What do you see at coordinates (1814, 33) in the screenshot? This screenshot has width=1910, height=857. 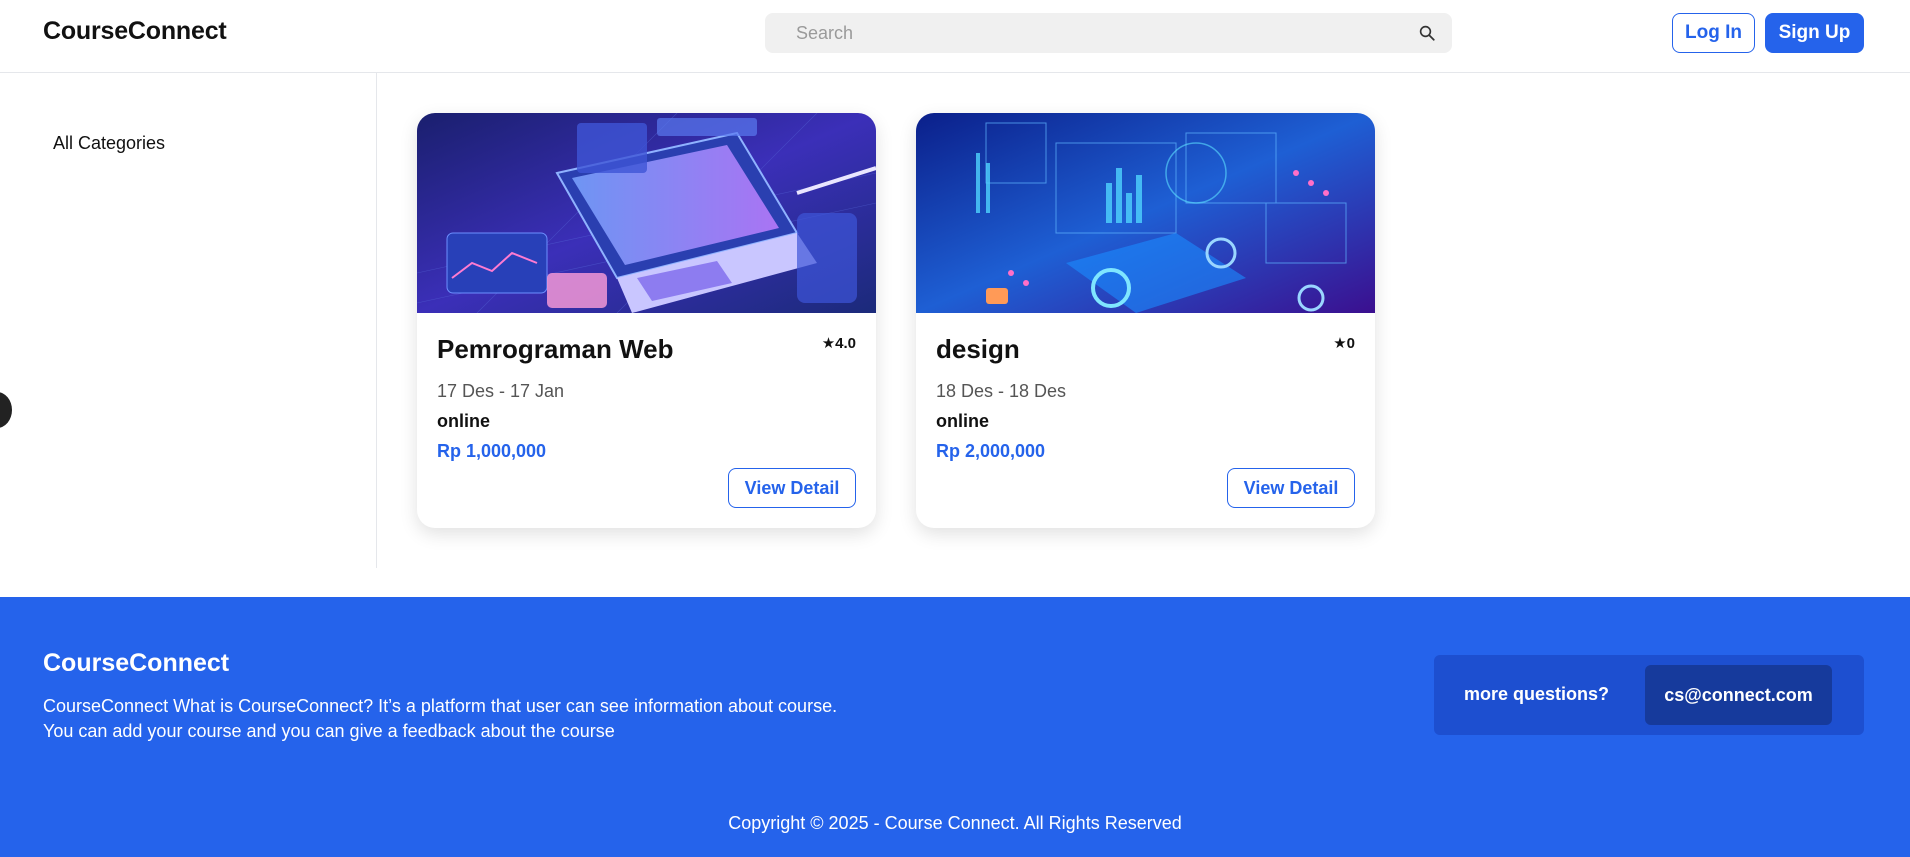 I see `signup-button: Sign Up` at bounding box center [1814, 33].